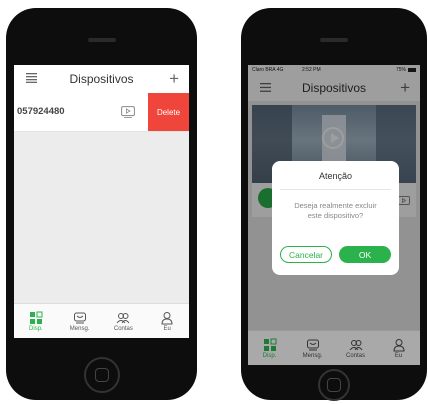 The image size is (428, 404). I want to click on ok-button: OK, so click(365, 254).